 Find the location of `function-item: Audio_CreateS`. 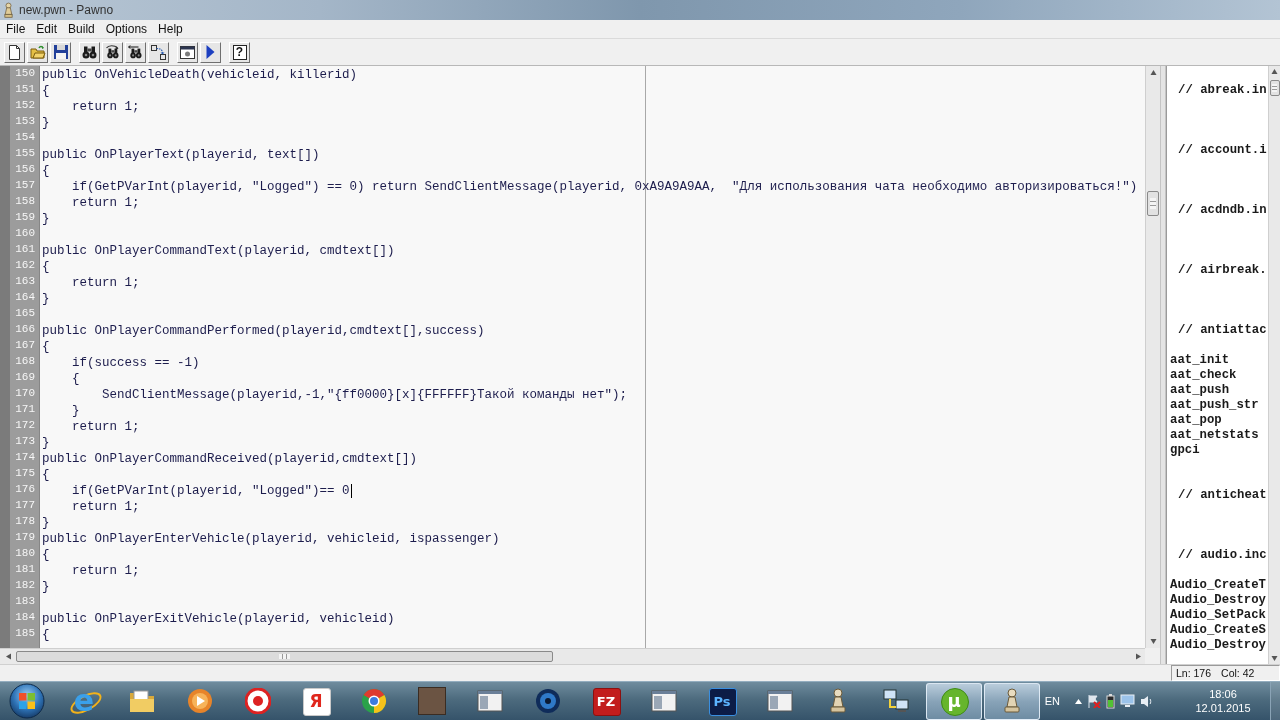

function-item: Audio_CreateS is located at coordinates (1218, 630).